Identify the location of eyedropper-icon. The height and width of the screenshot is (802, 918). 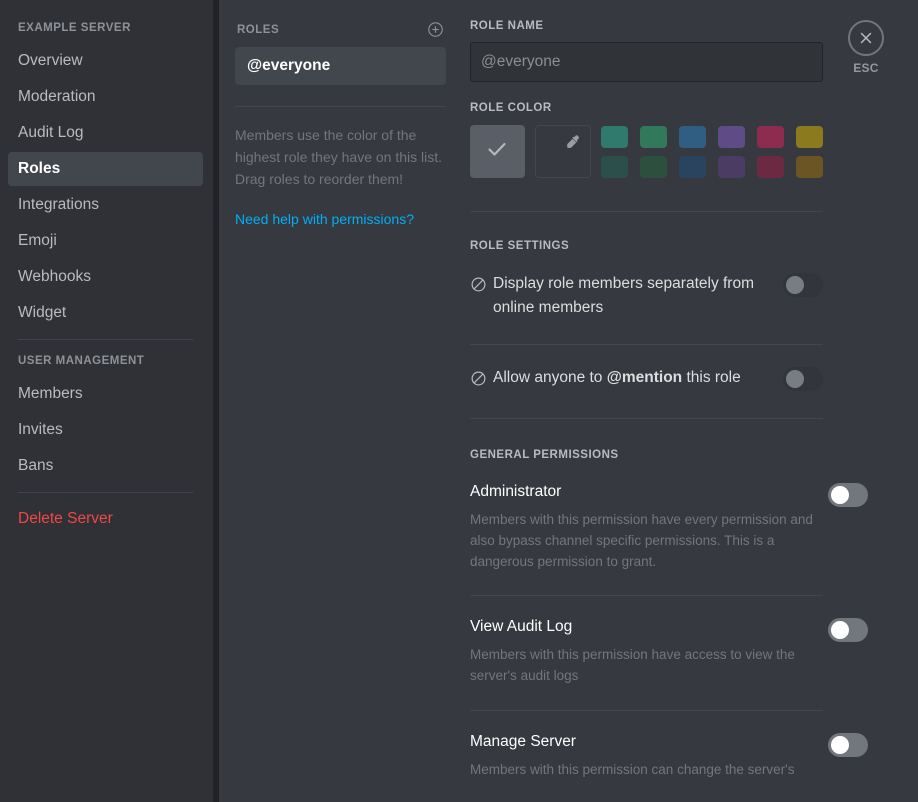
(573, 144).